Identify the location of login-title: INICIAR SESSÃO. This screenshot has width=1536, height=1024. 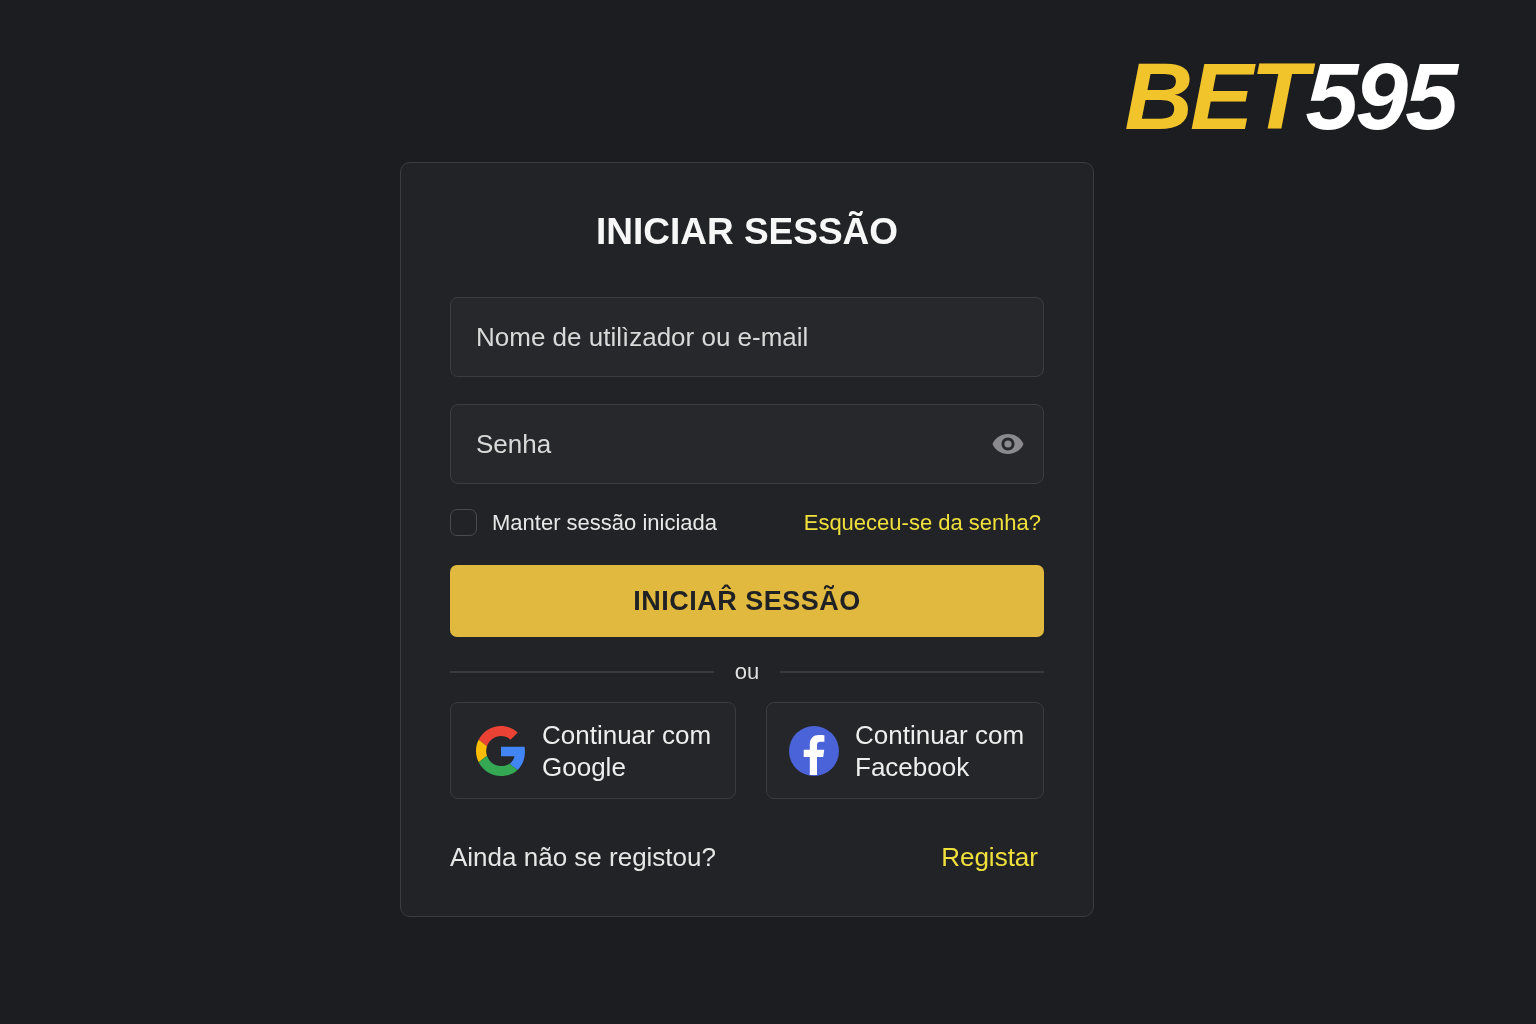
(747, 232).